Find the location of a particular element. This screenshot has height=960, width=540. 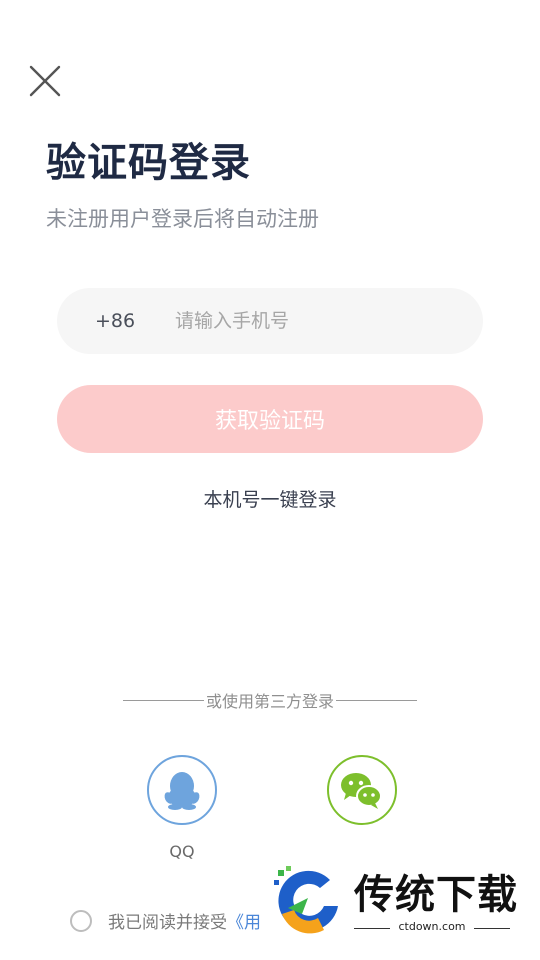

divider-line-right is located at coordinates (377, 700).